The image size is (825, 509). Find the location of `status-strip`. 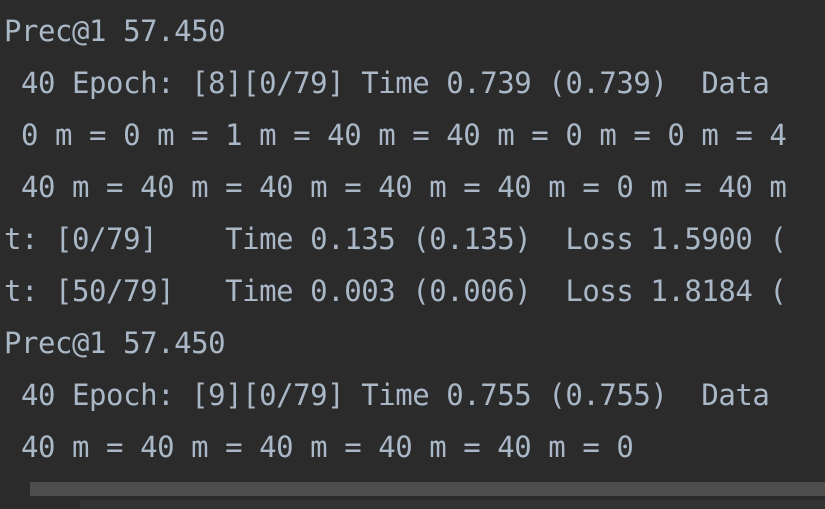

status-strip is located at coordinates (412, 504).